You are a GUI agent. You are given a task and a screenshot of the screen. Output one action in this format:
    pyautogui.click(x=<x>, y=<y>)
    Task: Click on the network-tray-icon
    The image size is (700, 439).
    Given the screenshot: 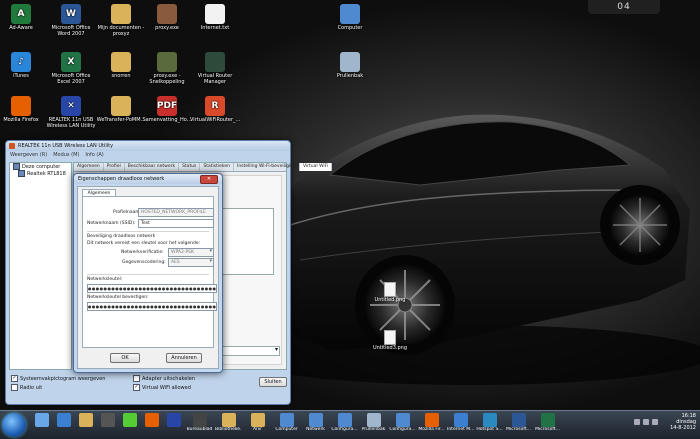 What is the action you would take?
    pyautogui.click(x=637, y=422)
    